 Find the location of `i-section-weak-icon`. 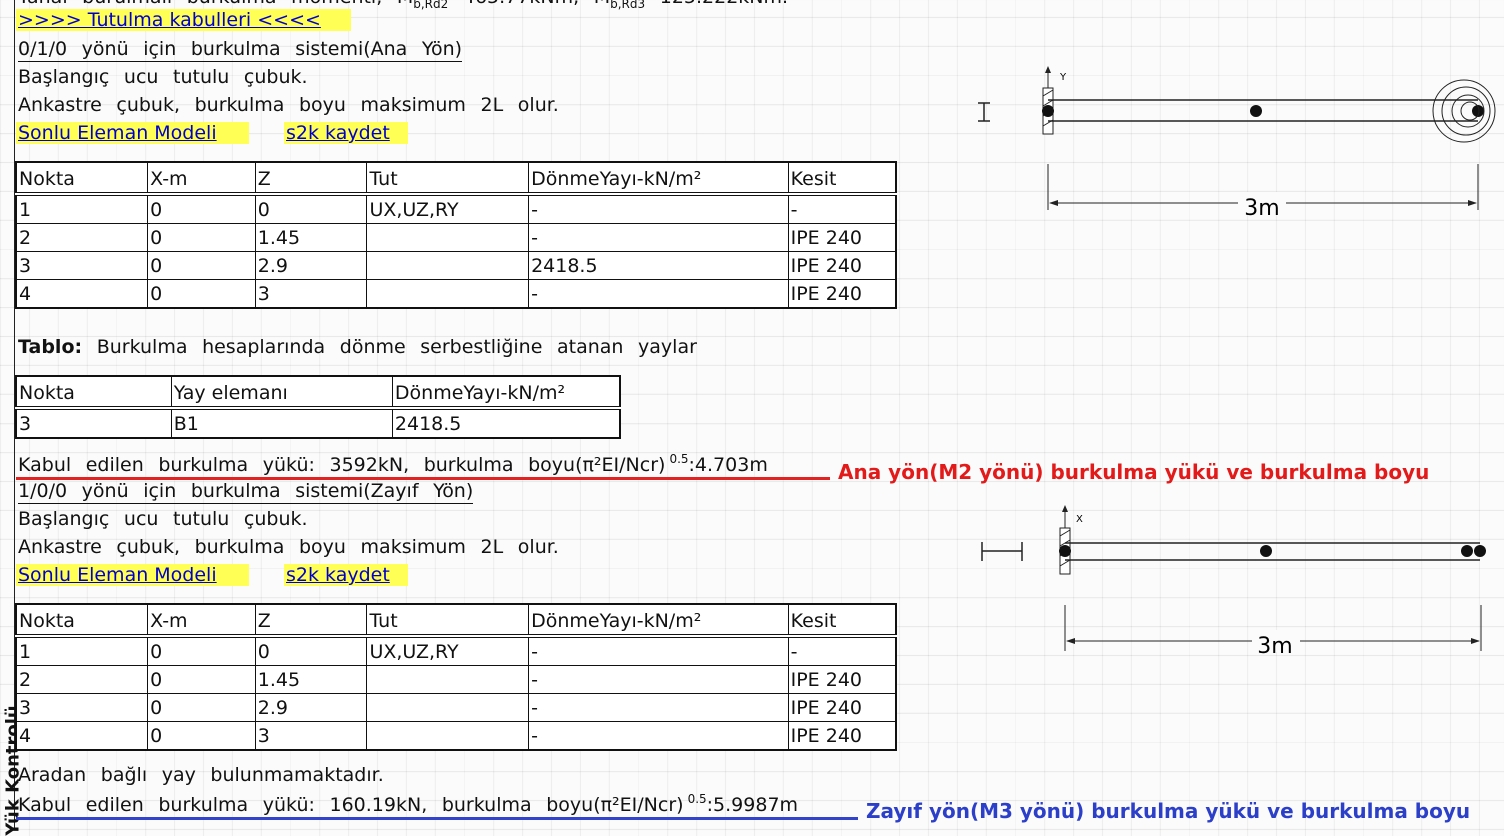

i-section-weak-icon is located at coordinates (1002, 551).